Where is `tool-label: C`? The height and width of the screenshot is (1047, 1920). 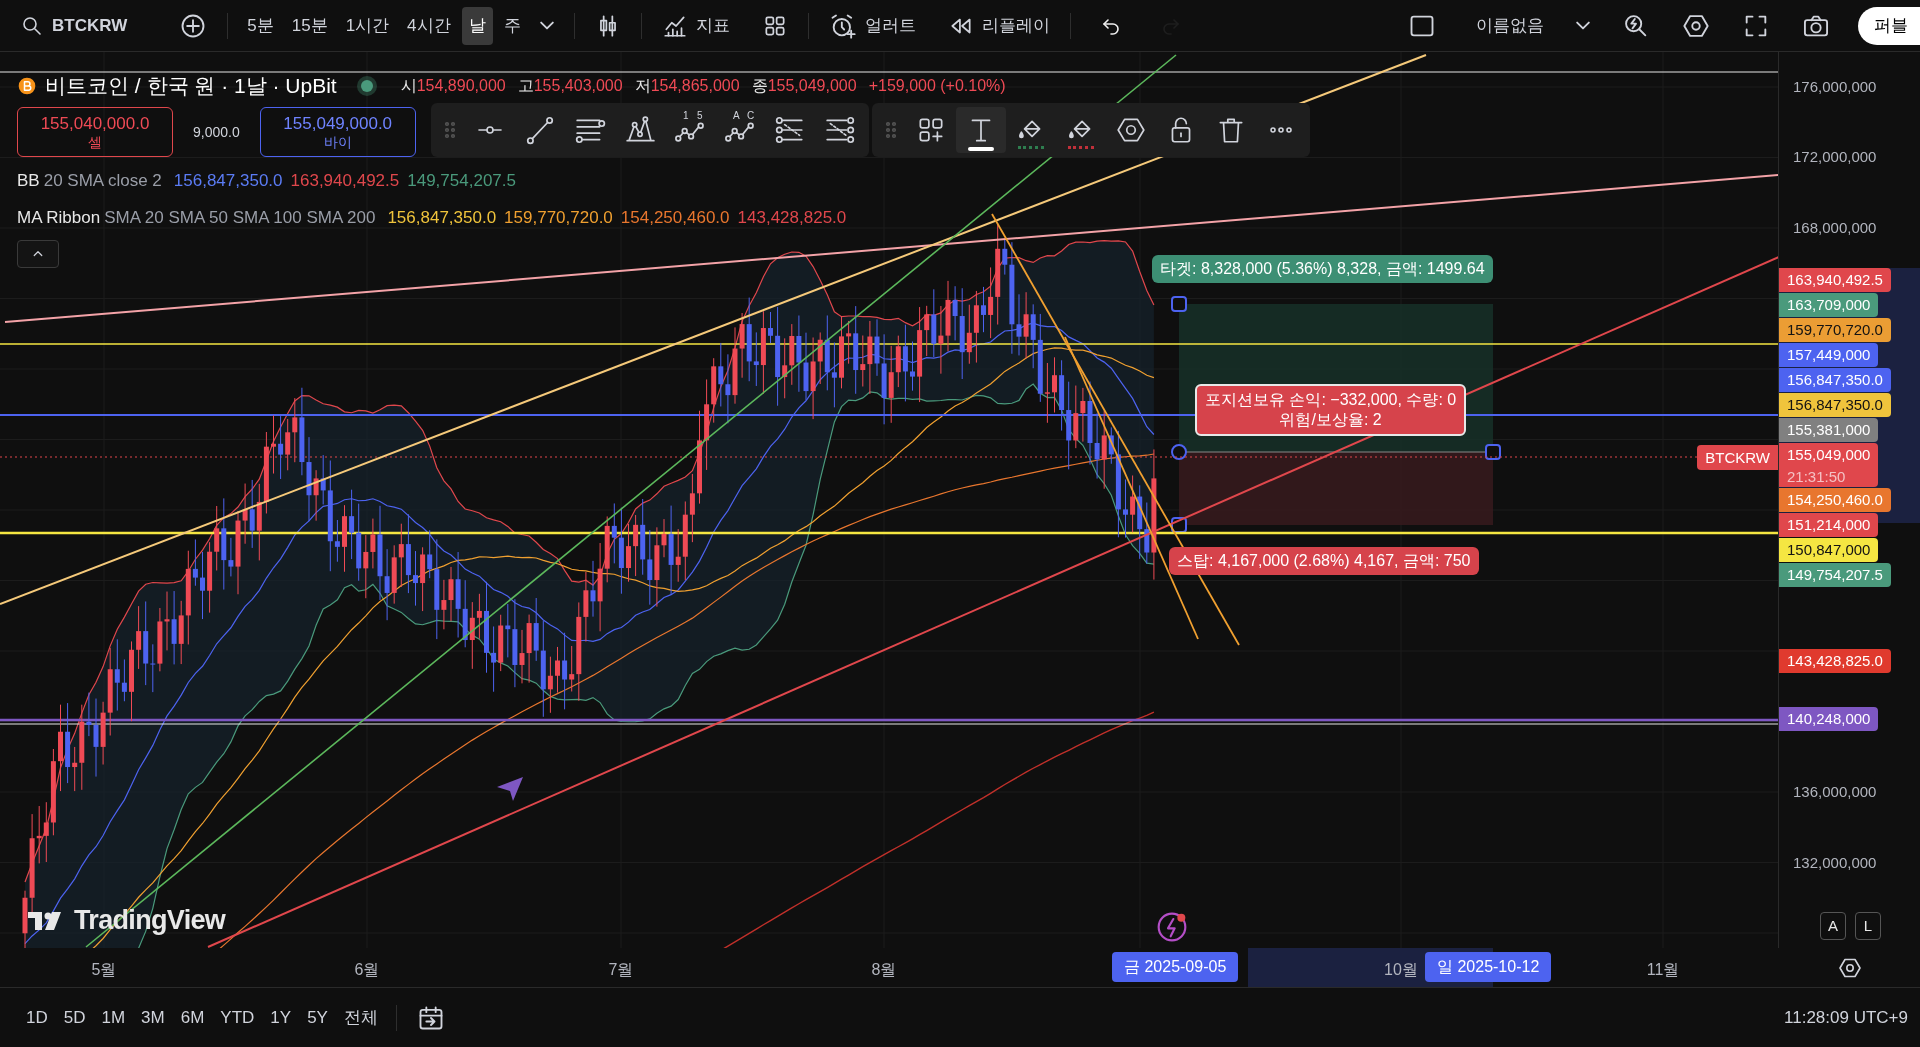 tool-label: C is located at coordinates (751, 116).